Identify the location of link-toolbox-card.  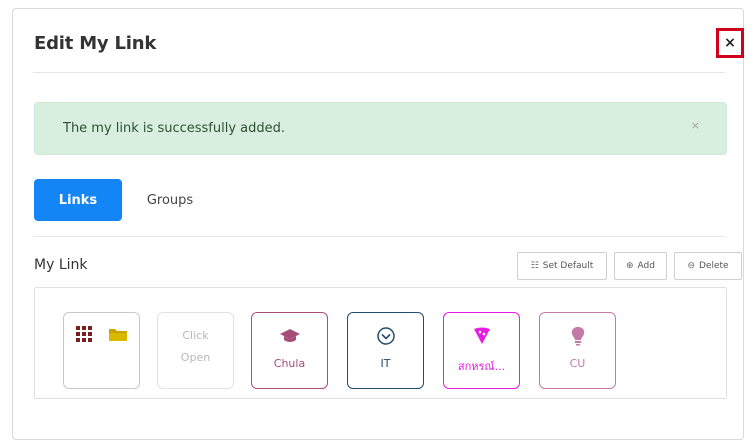
(101, 350).